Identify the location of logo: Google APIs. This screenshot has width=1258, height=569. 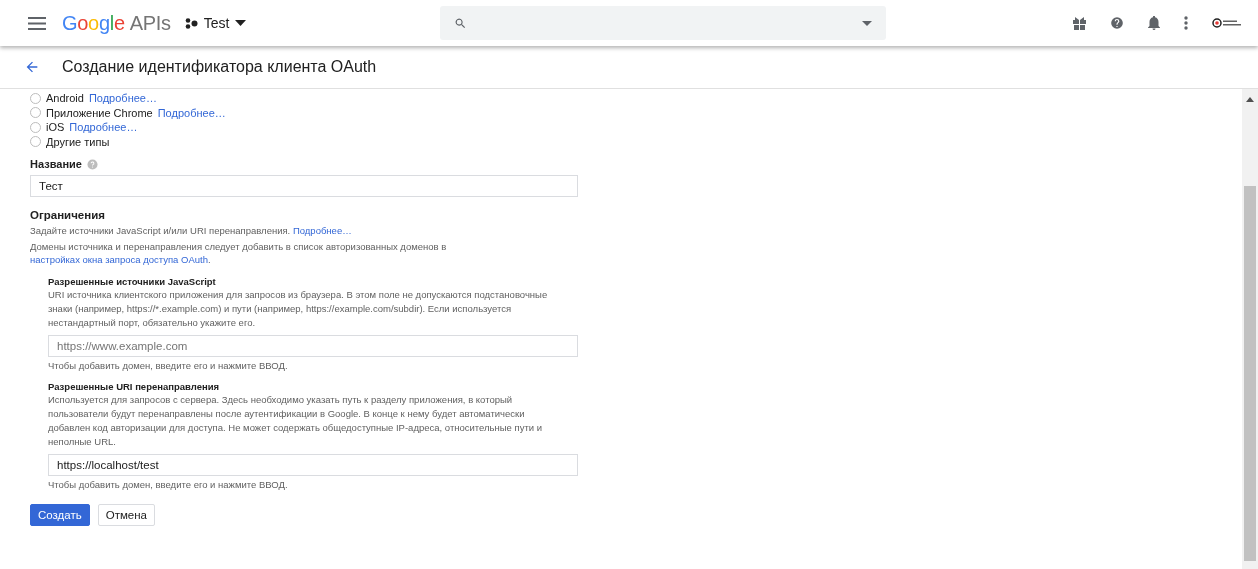
(116, 23).